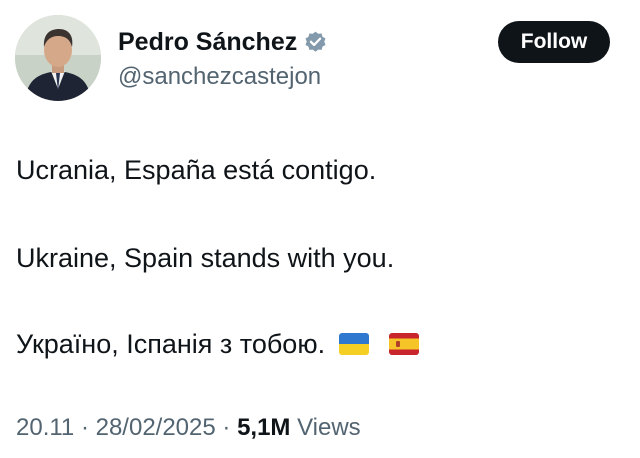 The width and height of the screenshot is (640, 458). Describe the element at coordinates (315, 42) in the screenshot. I see `verified-badge-icon` at that location.